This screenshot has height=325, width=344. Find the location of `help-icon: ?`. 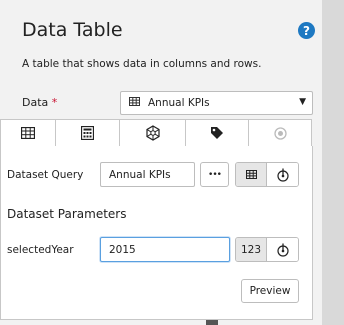

help-icon: ? is located at coordinates (306, 30).